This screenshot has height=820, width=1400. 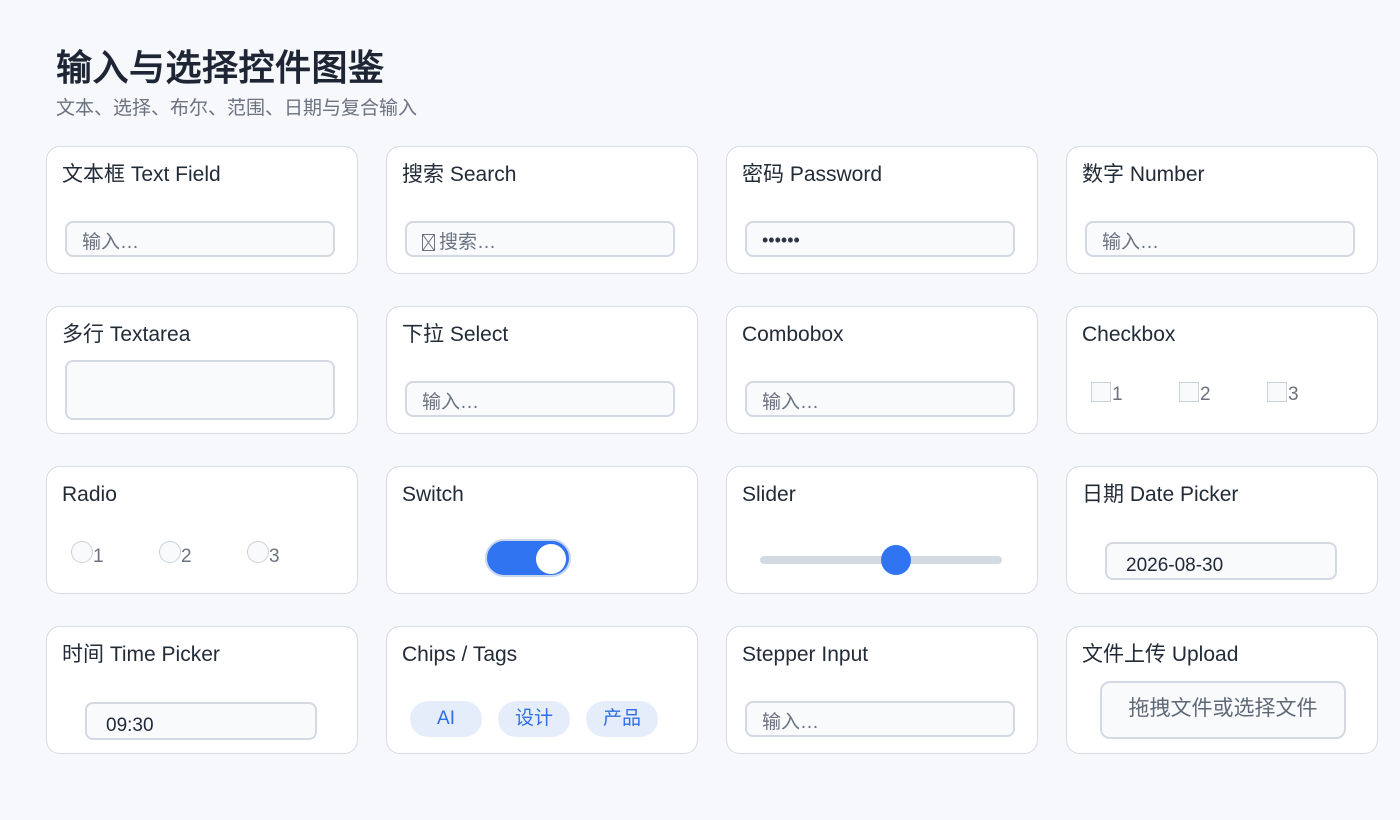 What do you see at coordinates (274, 556) in the screenshot?
I see `radio-label: 3` at bounding box center [274, 556].